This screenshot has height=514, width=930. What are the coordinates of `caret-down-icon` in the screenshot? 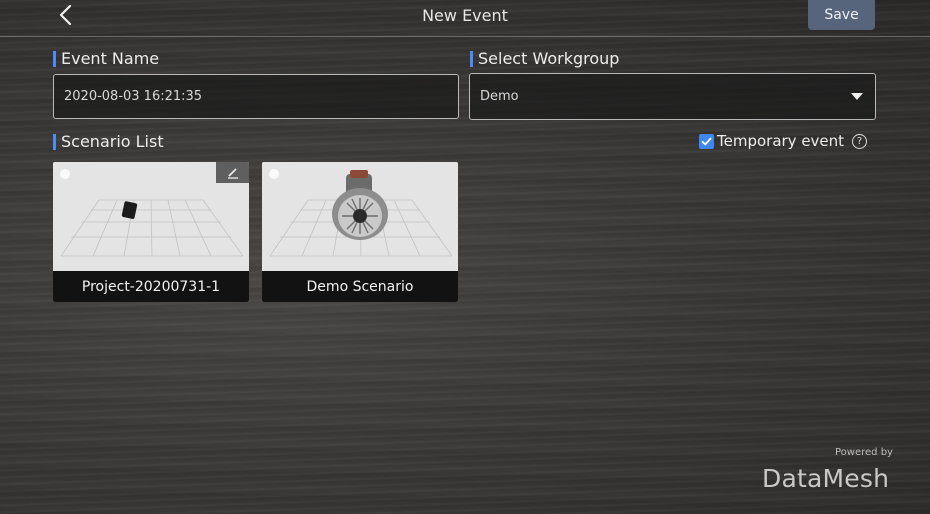 It's located at (857, 96).